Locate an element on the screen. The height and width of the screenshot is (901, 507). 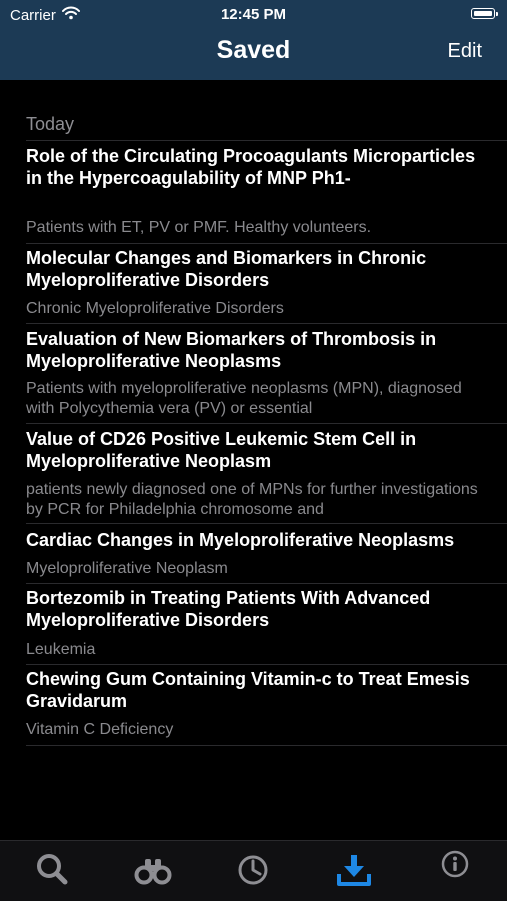
status-time: 12:45 PM is located at coordinates (253, 14).